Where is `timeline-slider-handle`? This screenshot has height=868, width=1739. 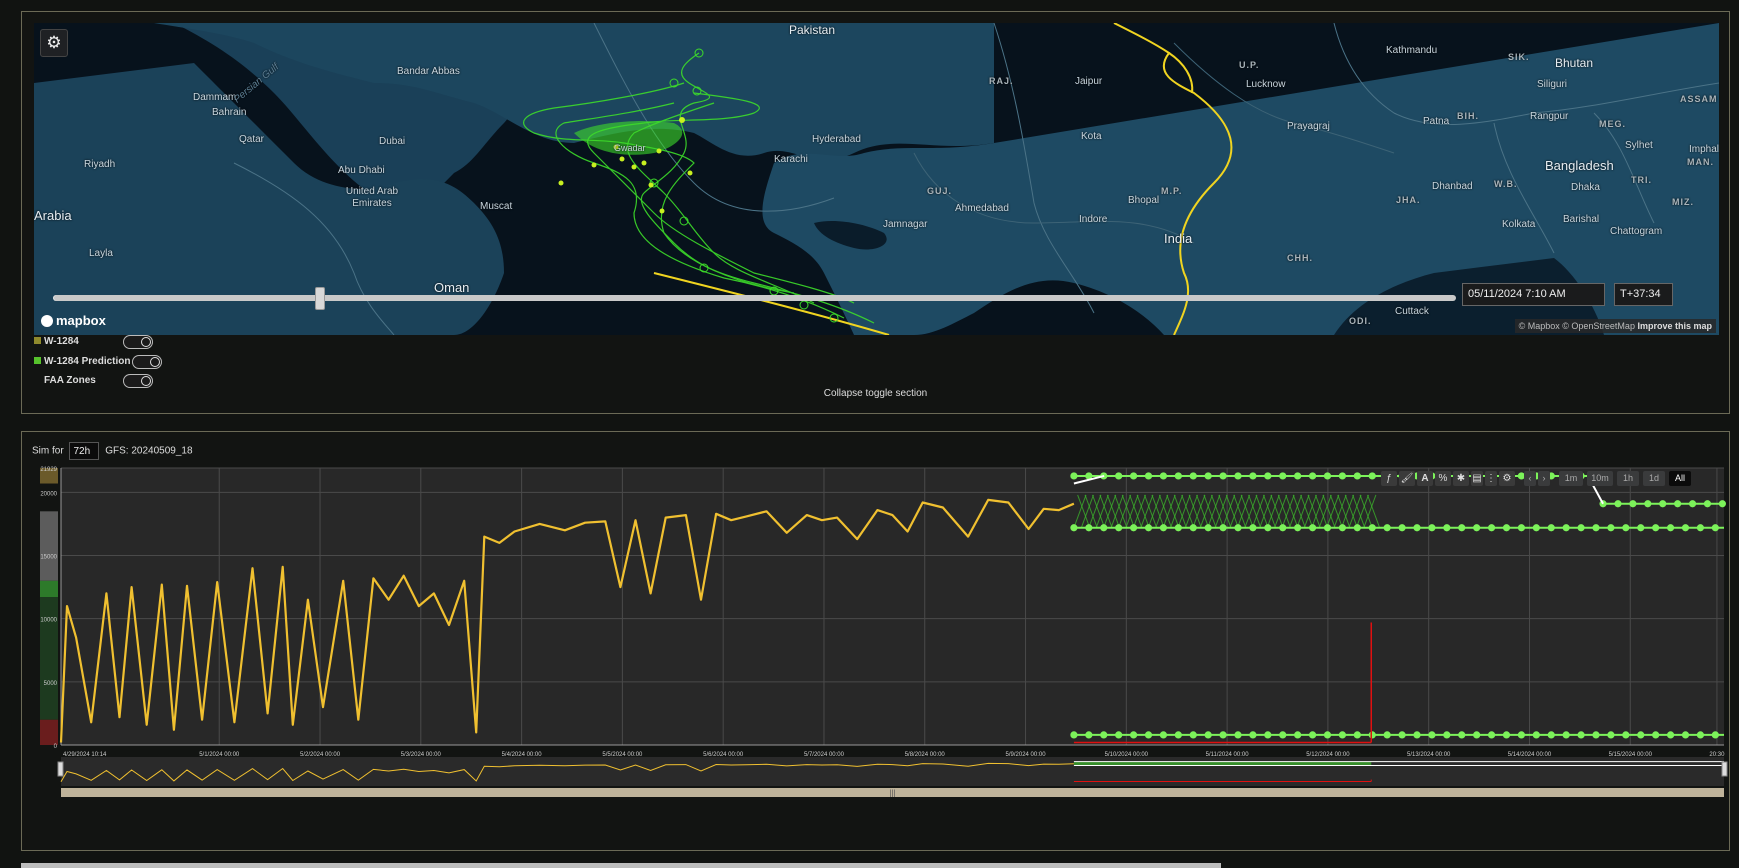 timeline-slider-handle is located at coordinates (319, 298).